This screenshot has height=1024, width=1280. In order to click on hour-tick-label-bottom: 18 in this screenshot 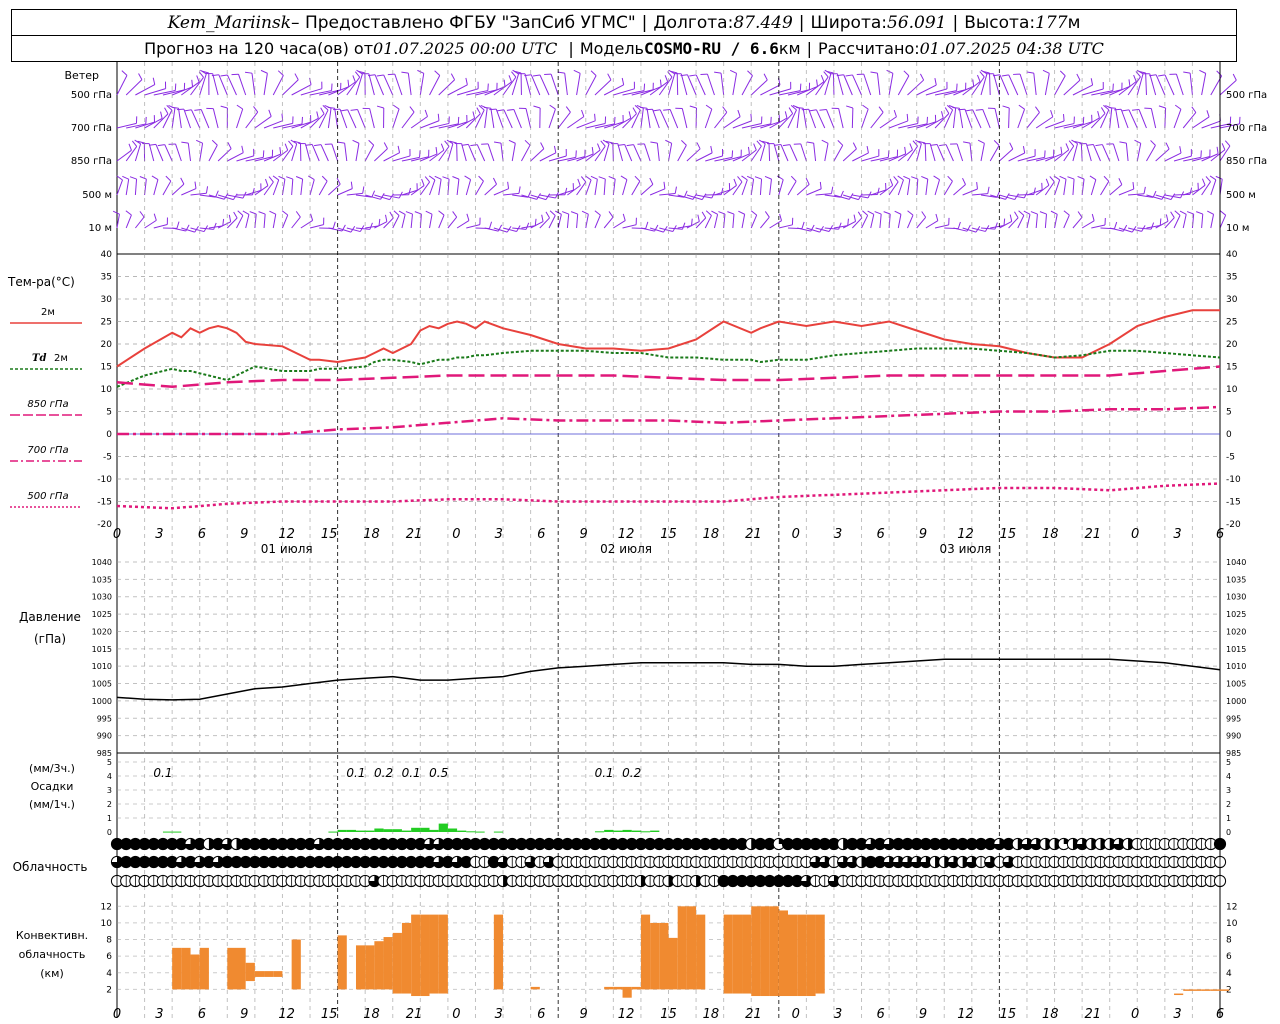, I will do `click(371, 1014)`.